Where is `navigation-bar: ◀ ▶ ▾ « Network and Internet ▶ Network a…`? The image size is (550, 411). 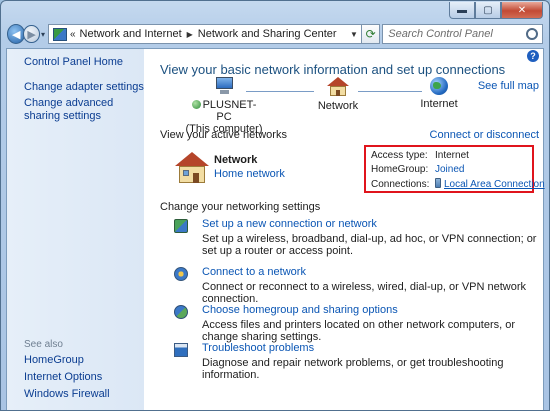
navigation-bar: ◀ ▶ ▾ « Network and Internet ▶ Network a… is located at coordinates (275, 34).